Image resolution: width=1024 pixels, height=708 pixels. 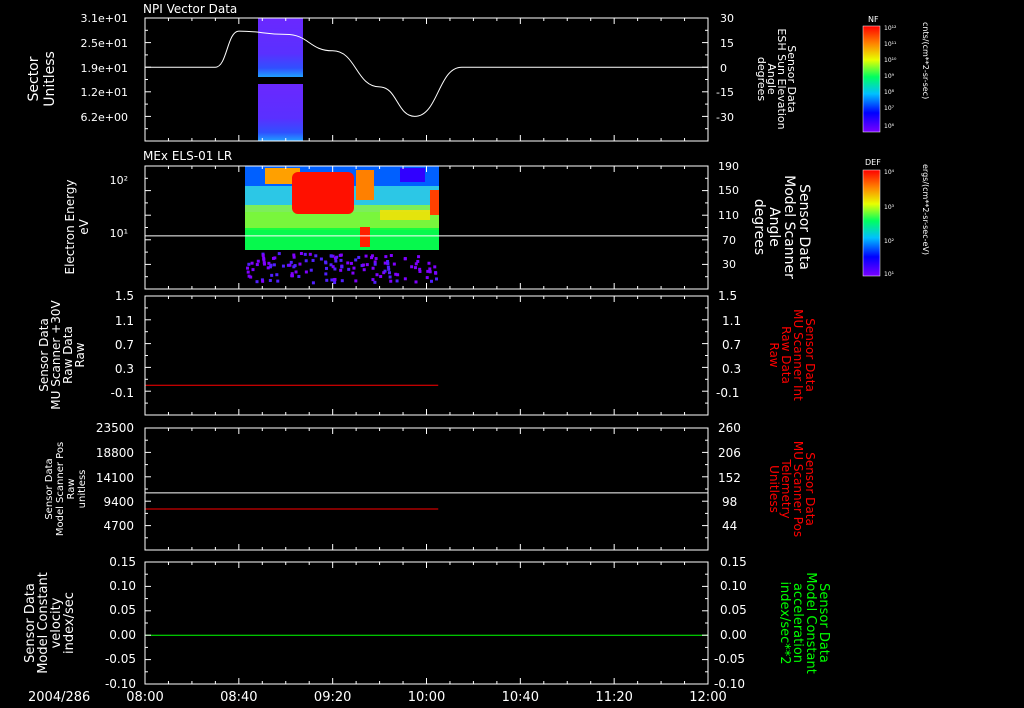 I want to click on colorbar-tag: NF, so click(x=873, y=19).